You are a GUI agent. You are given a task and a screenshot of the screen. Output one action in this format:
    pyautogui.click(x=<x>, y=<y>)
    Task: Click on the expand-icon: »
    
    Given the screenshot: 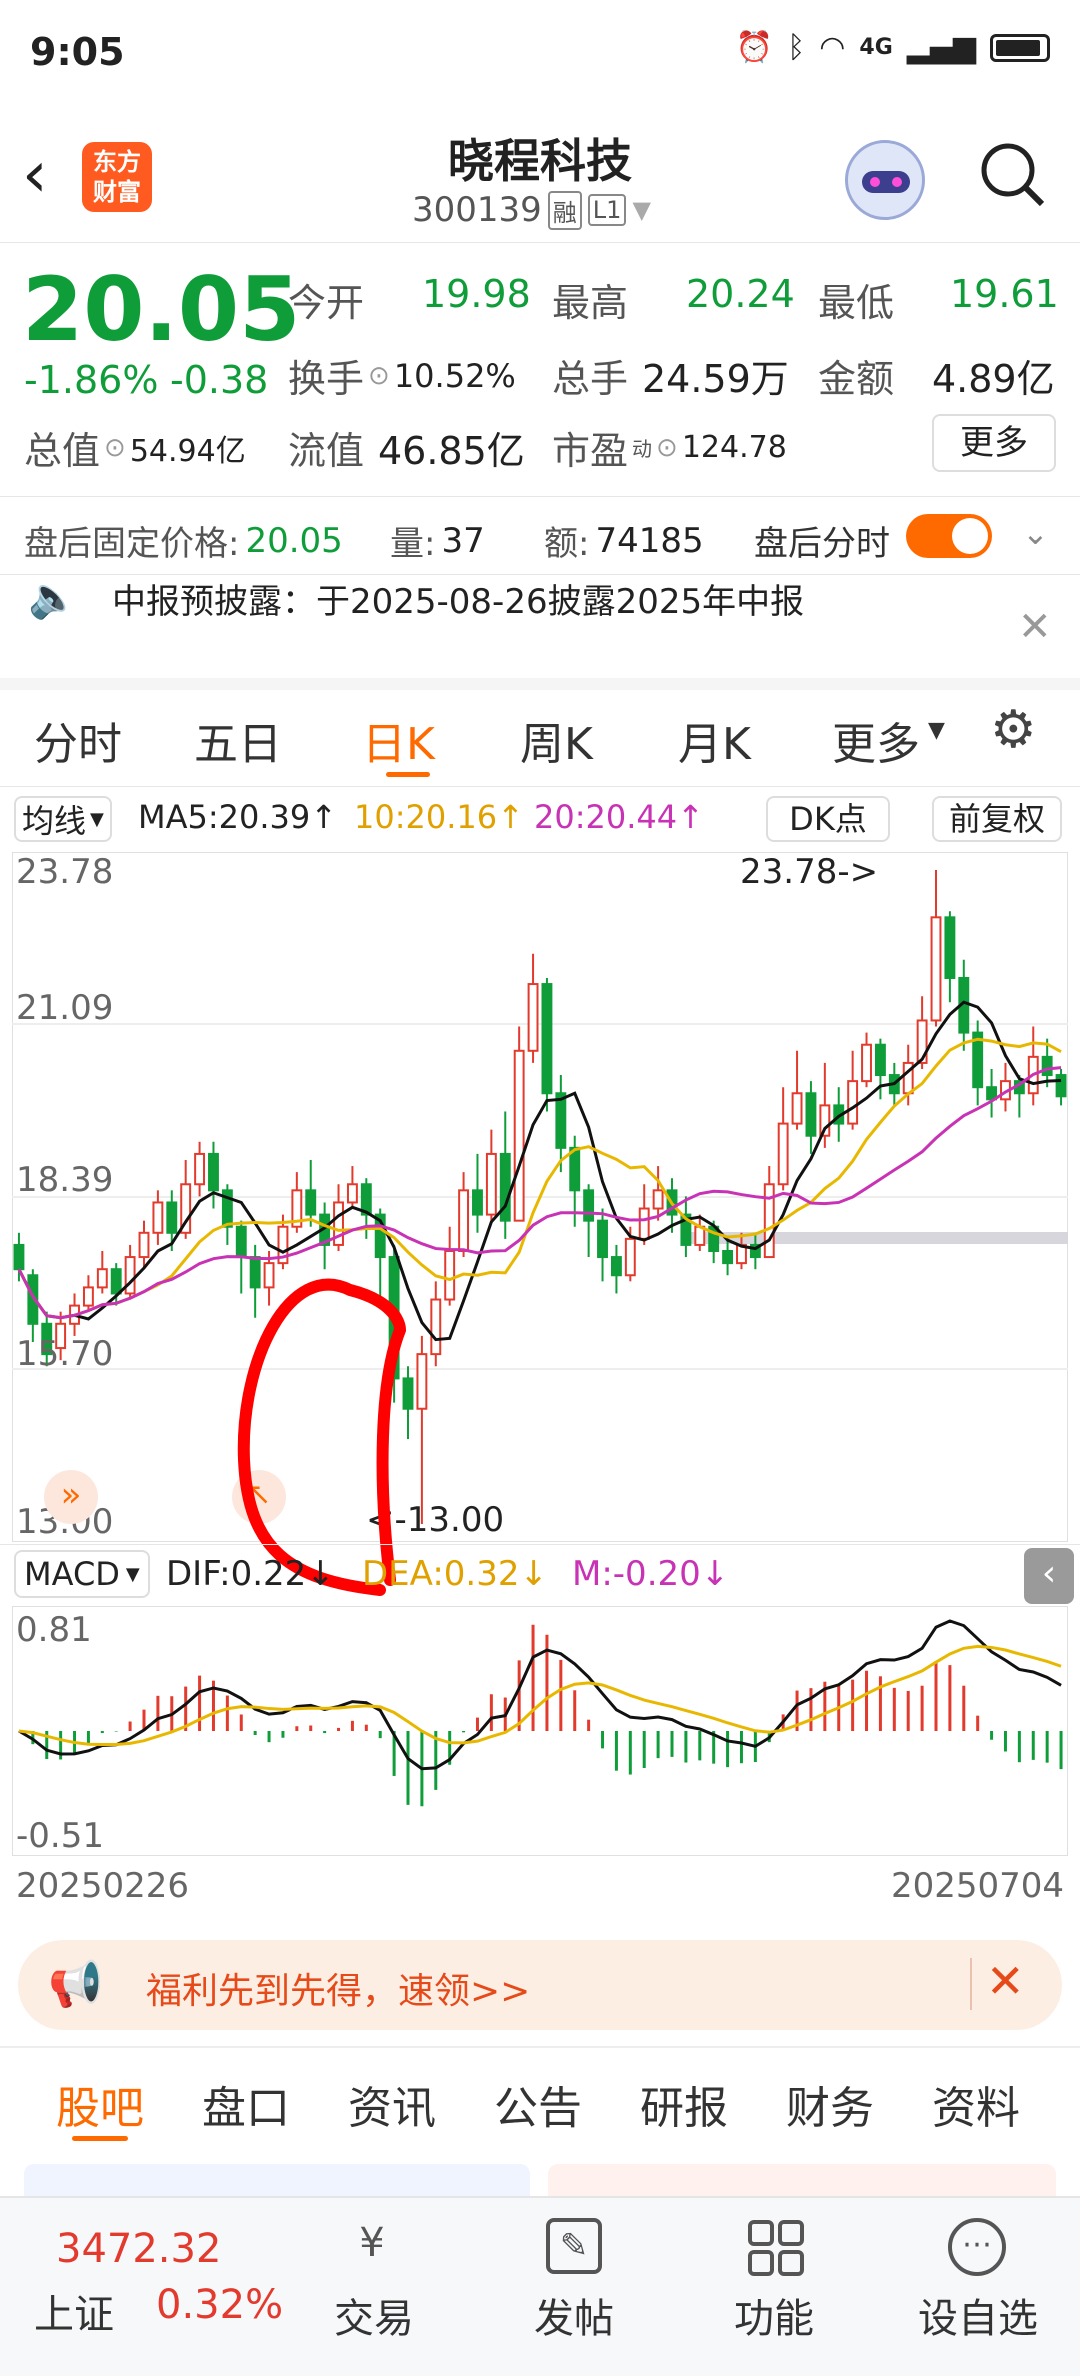 What is the action you would take?
    pyautogui.click(x=71, y=1497)
    